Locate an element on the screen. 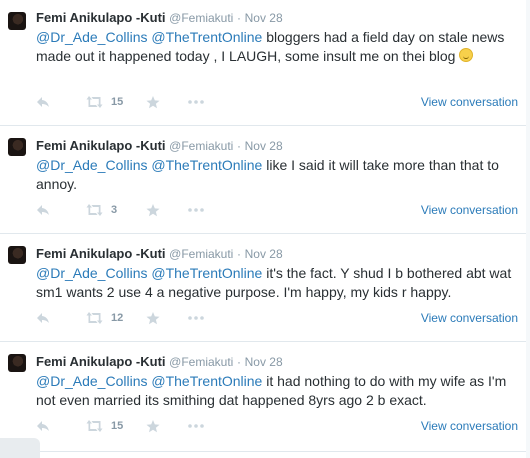 The width and height of the screenshot is (530, 458). tweet-actions: 3 View conversation is located at coordinates (277, 210).